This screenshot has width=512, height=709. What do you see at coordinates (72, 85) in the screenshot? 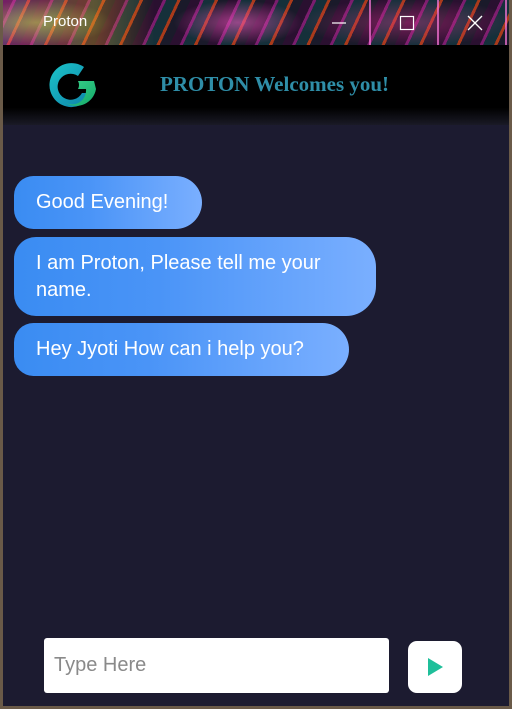
I see `proton-g-logo-icon` at bounding box center [72, 85].